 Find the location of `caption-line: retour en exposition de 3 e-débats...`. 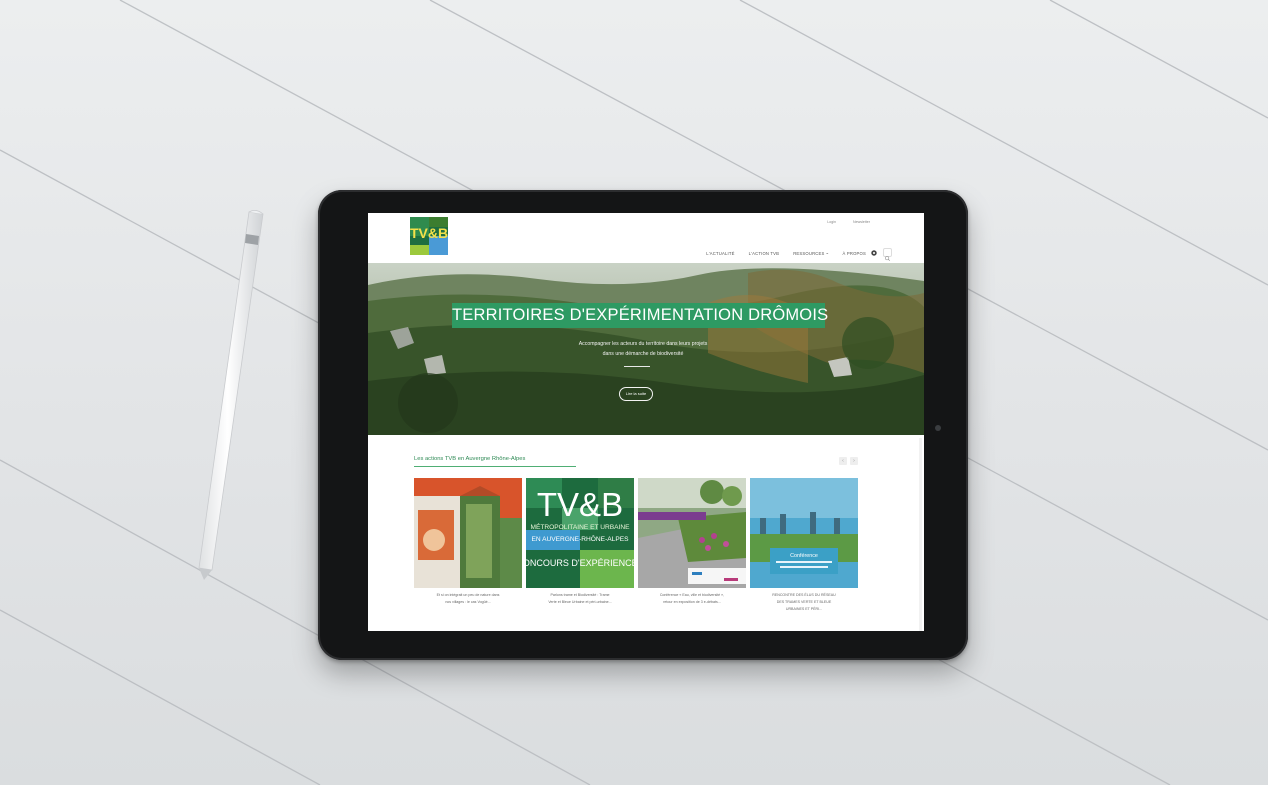

caption-line: retour en exposition de 3 e-débats... is located at coordinates (692, 602).